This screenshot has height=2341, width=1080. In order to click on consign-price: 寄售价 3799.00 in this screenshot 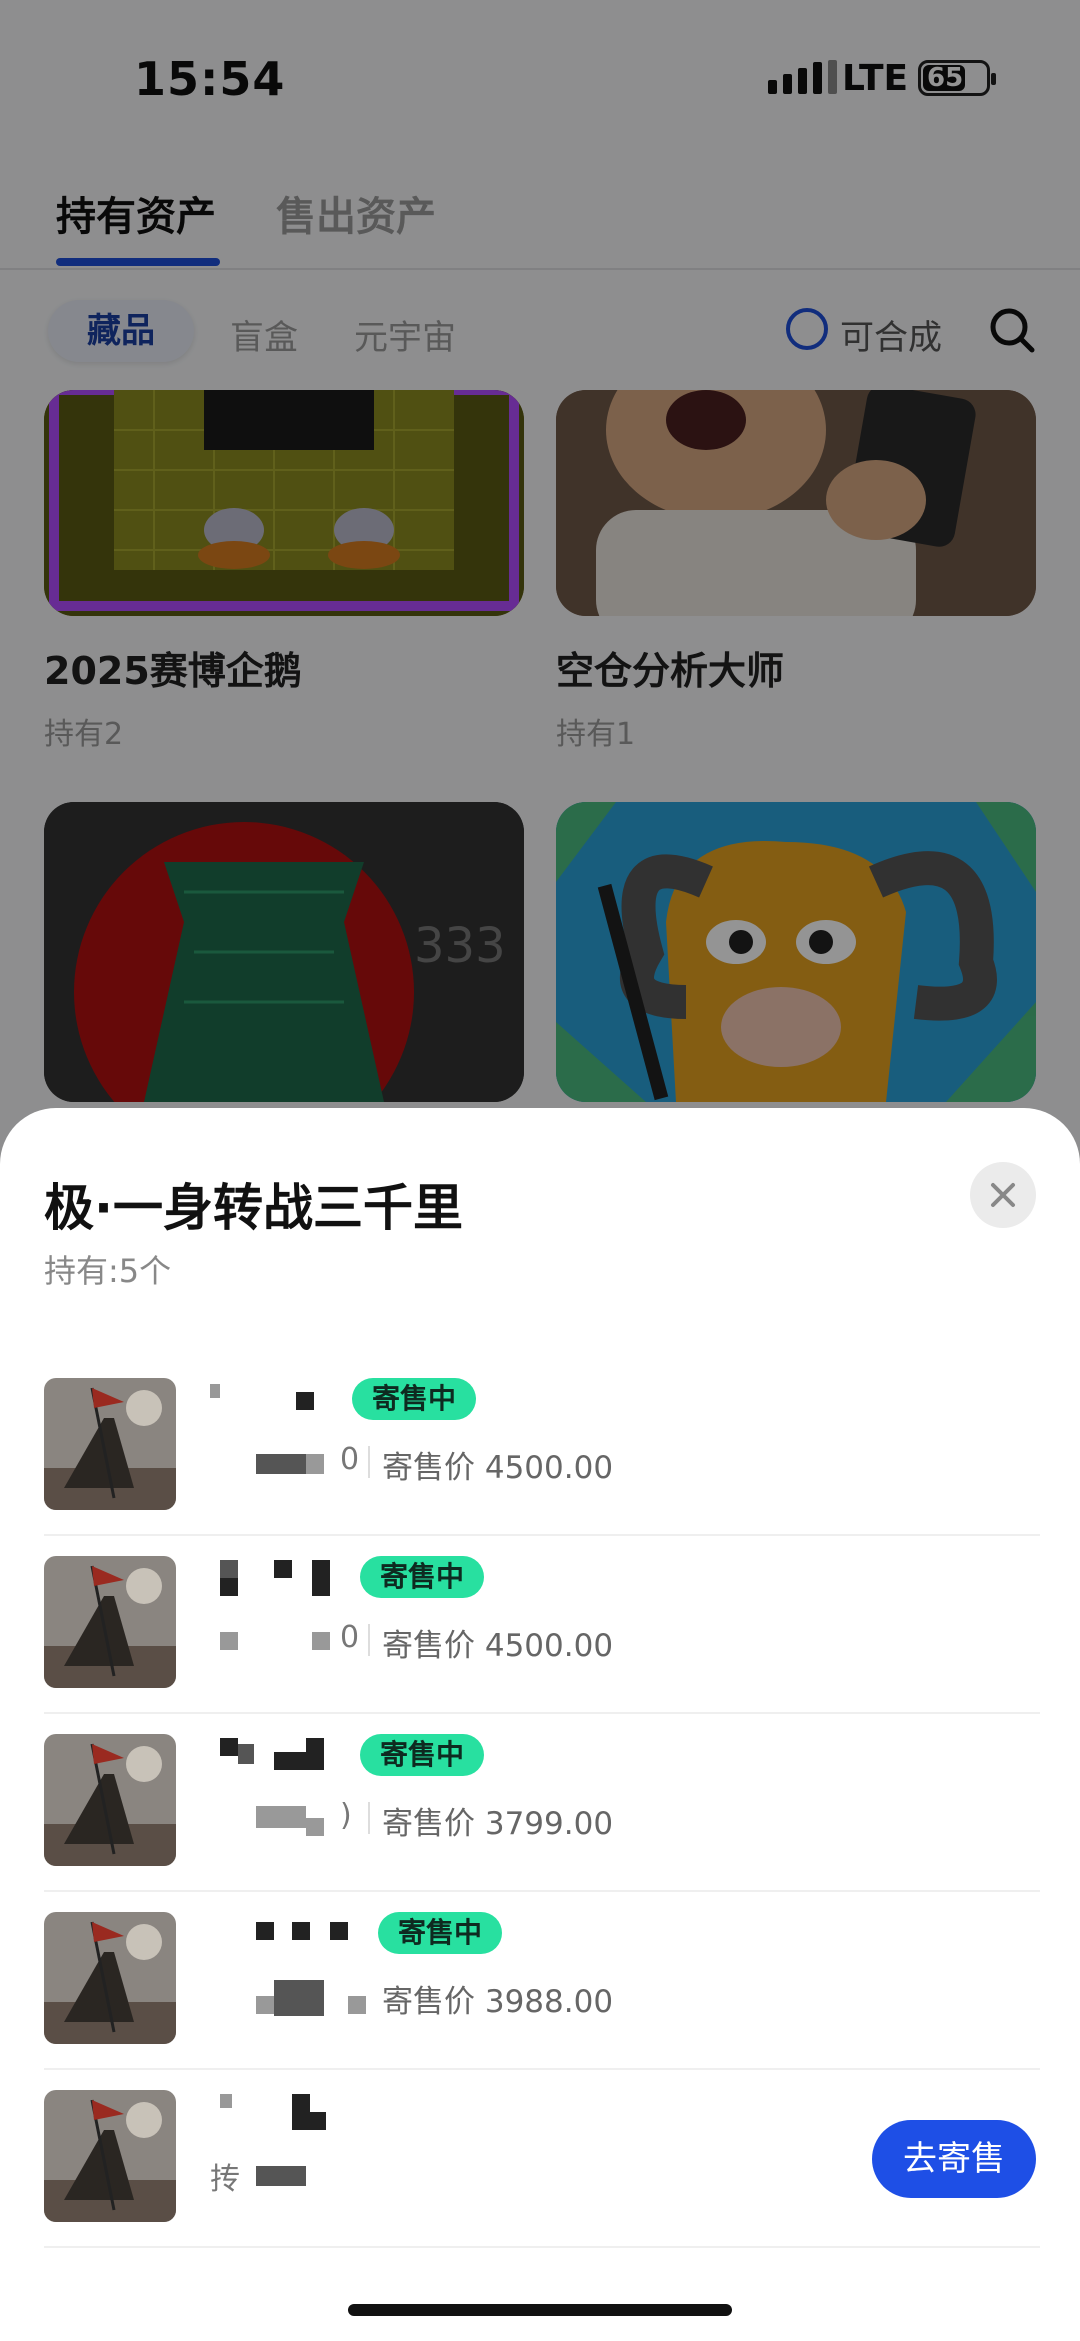, I will do `click(498, 1824)`.